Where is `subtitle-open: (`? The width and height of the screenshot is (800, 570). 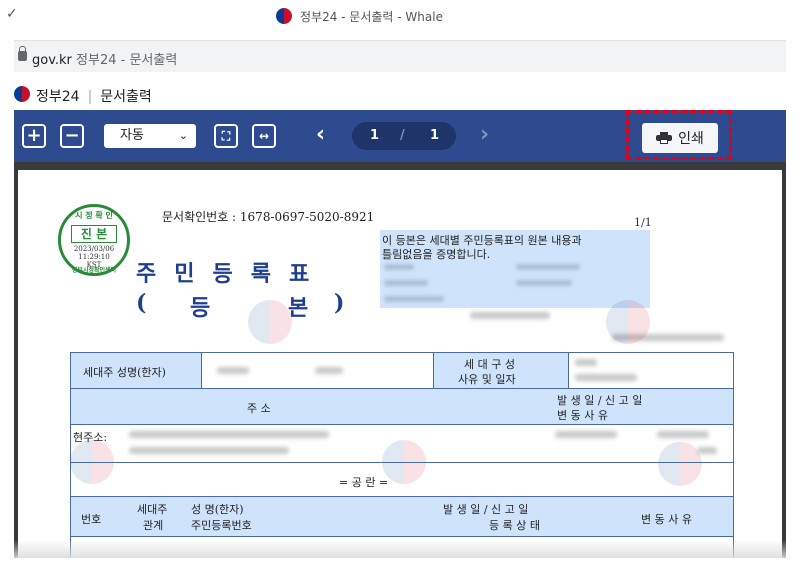
subtitle-open: ( is located at coordinates (141, 303).